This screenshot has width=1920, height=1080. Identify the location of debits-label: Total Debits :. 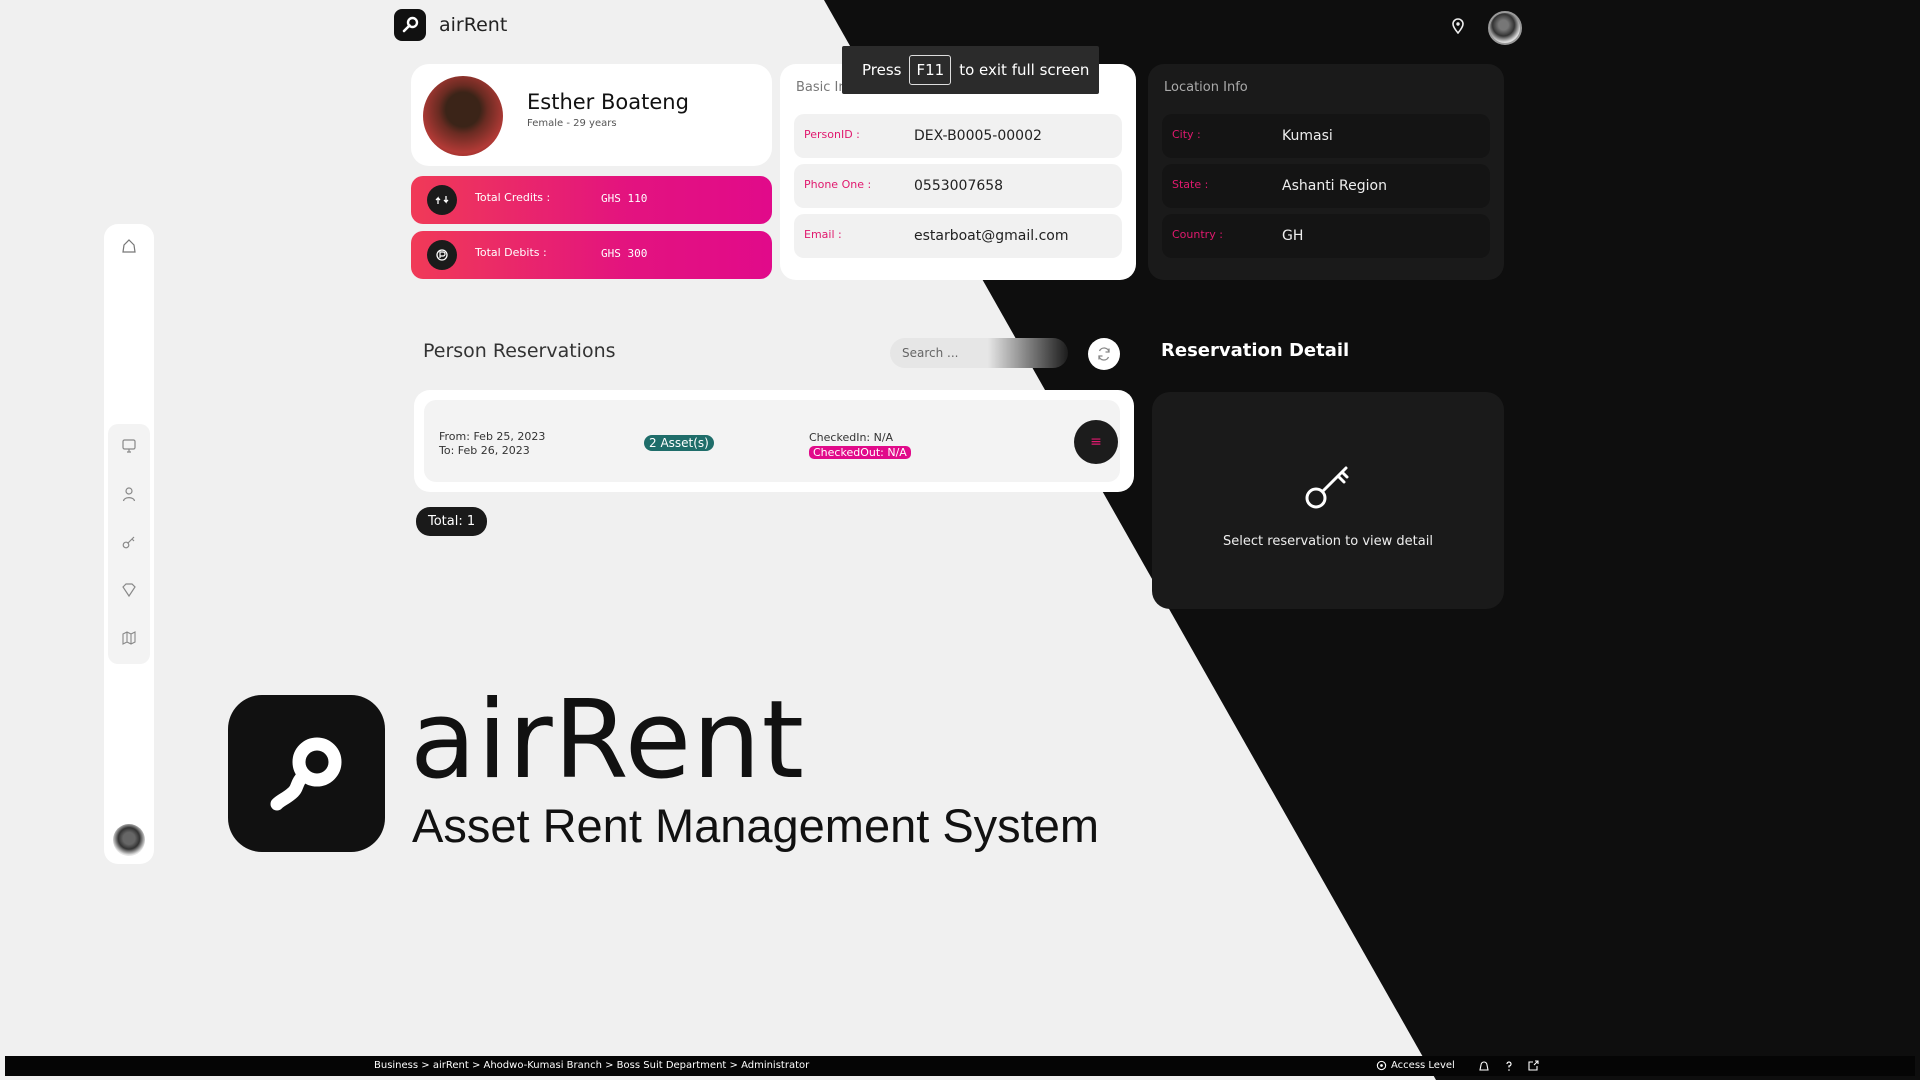
(511, 252).